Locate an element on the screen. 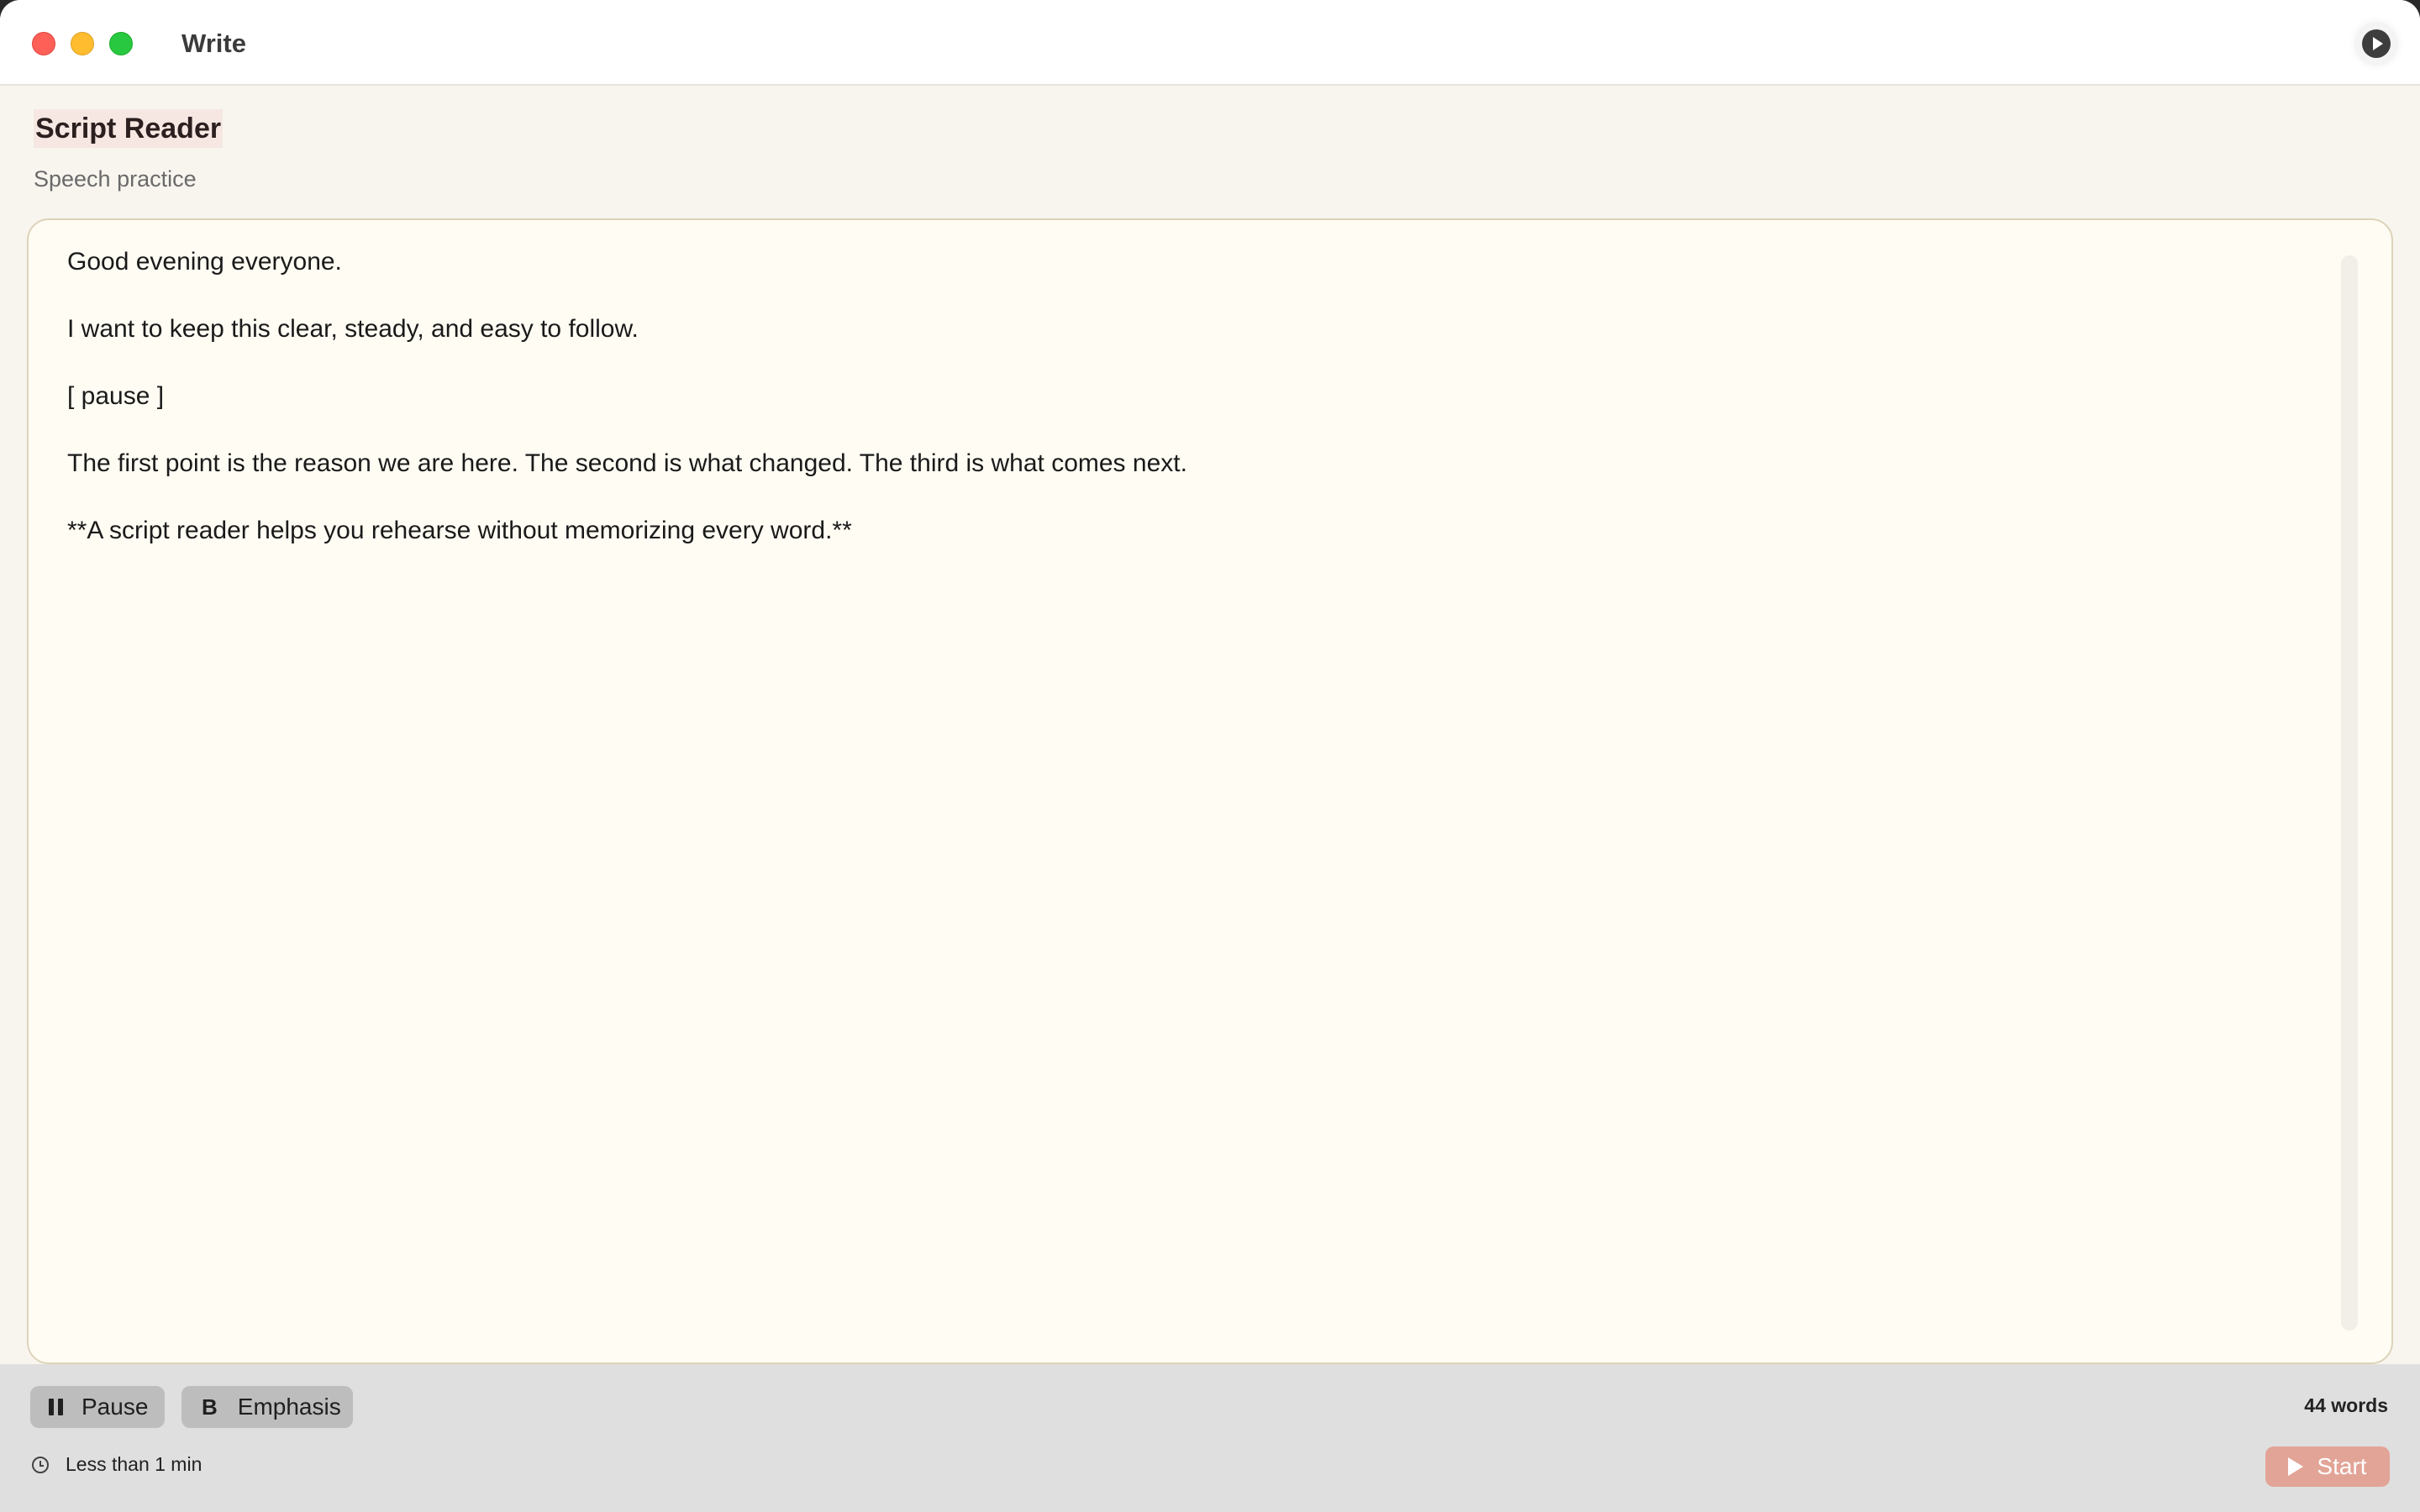  word-count: 44 words is located at coordinates (2346, 1405).